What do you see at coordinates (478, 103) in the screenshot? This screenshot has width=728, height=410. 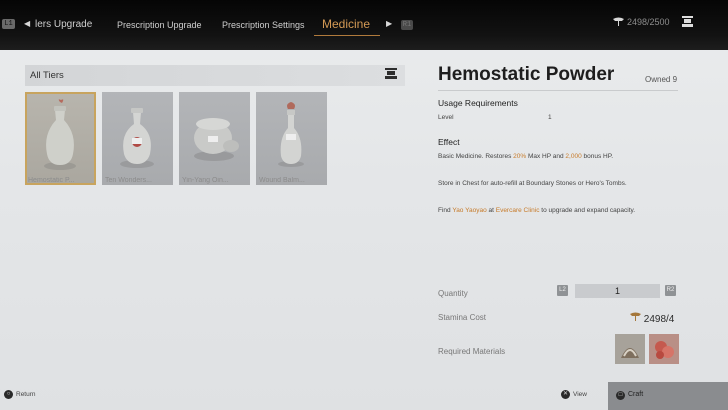 I see `usage-requirements-header: Usage Requirements` at bounding box center [478, 103].